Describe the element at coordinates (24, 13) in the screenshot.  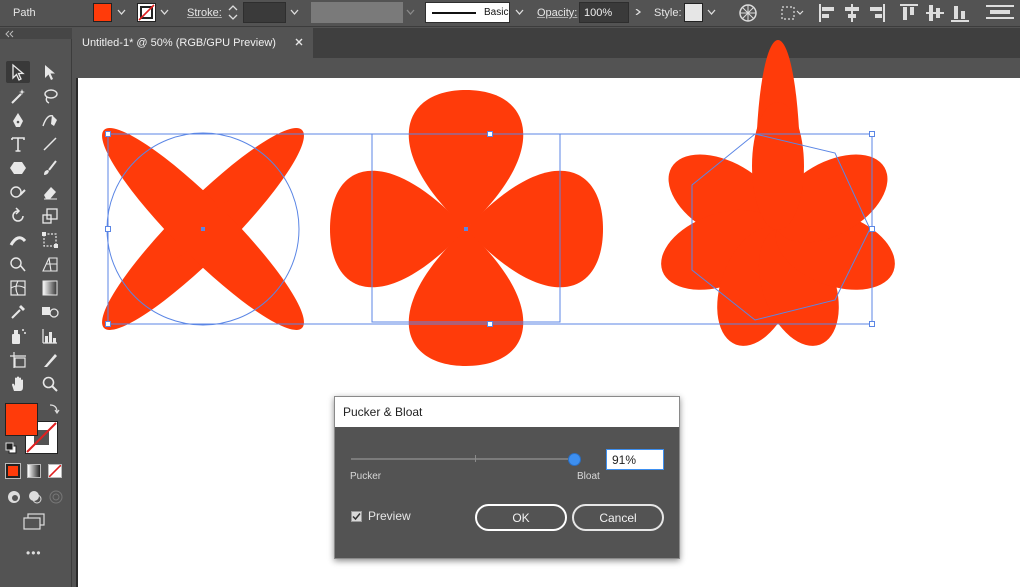
I see `selection-type-label: Path` at that location.